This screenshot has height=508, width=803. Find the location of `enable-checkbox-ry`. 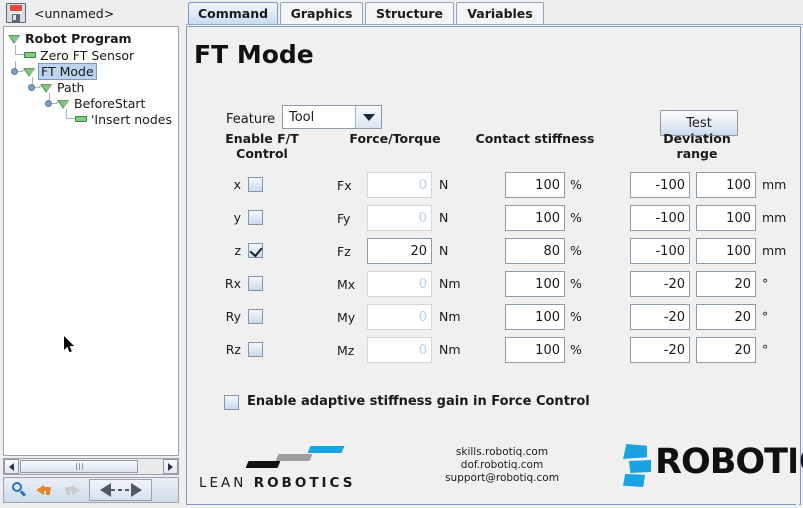

enable-checkbox-ry is located at coordinates (255, 316).